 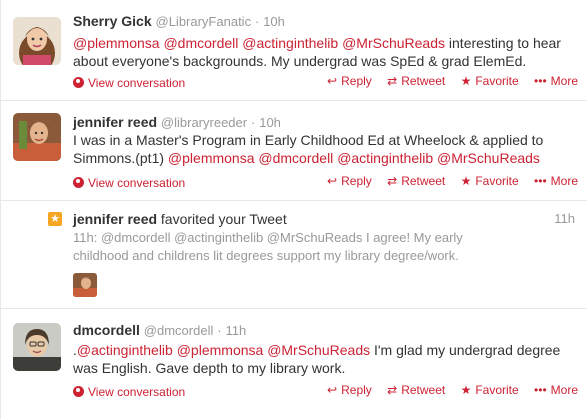 I want to click on notification-header: jennifer reed favorited your Tweet, so click(x=180, y=219).